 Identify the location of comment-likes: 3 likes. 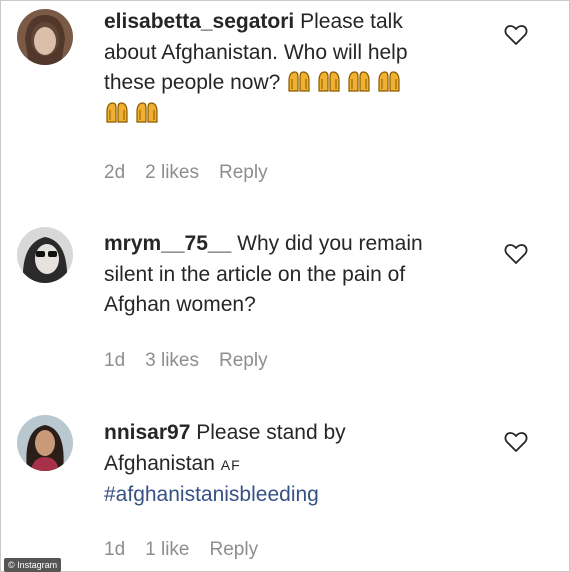
(172, 361).